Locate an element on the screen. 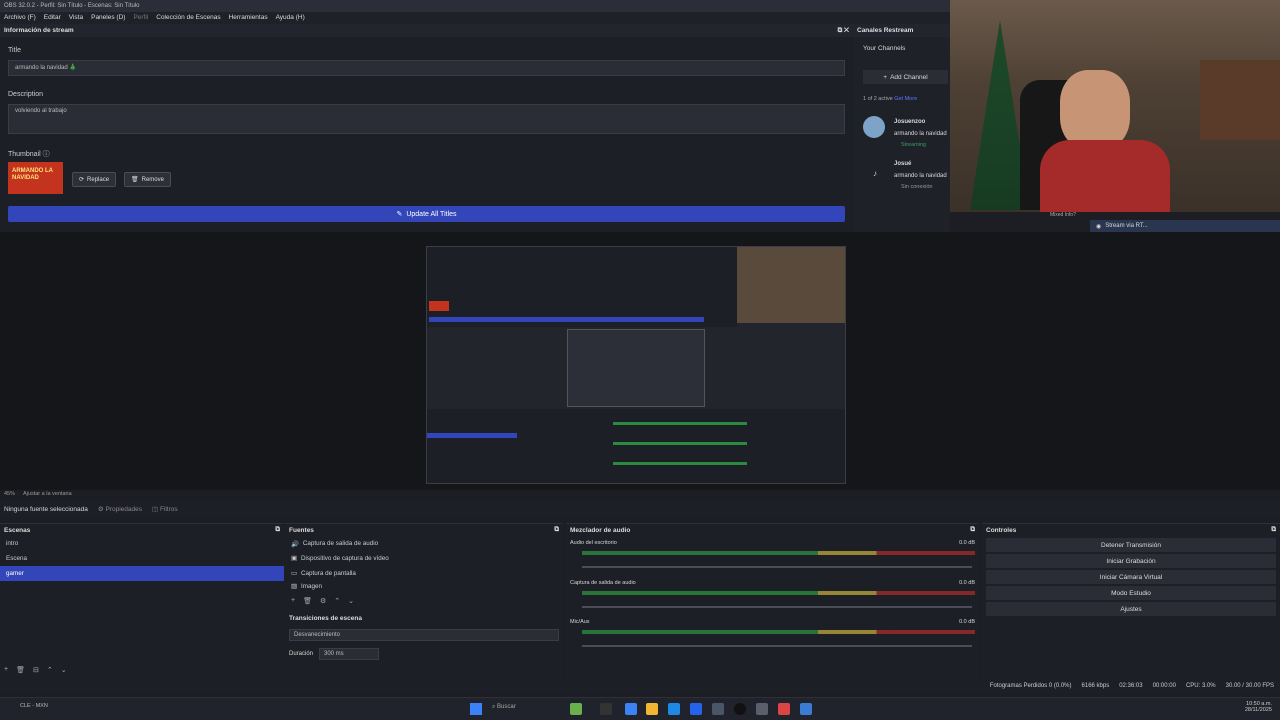 This screenshot has height=720, width=1280. scene-toolbar: + 🗑 ⊟ ⌃ ⌄ is located at coordinates (35, 670).